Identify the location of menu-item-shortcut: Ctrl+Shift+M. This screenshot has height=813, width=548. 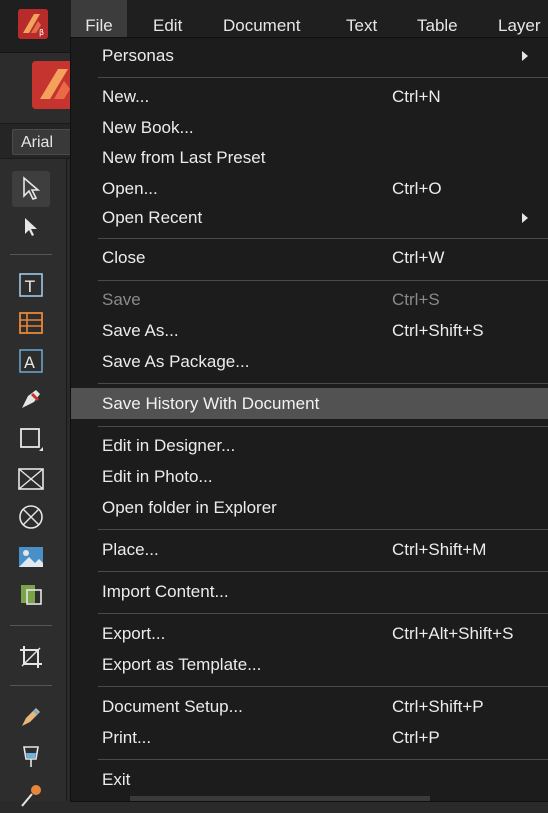
(439, 549).